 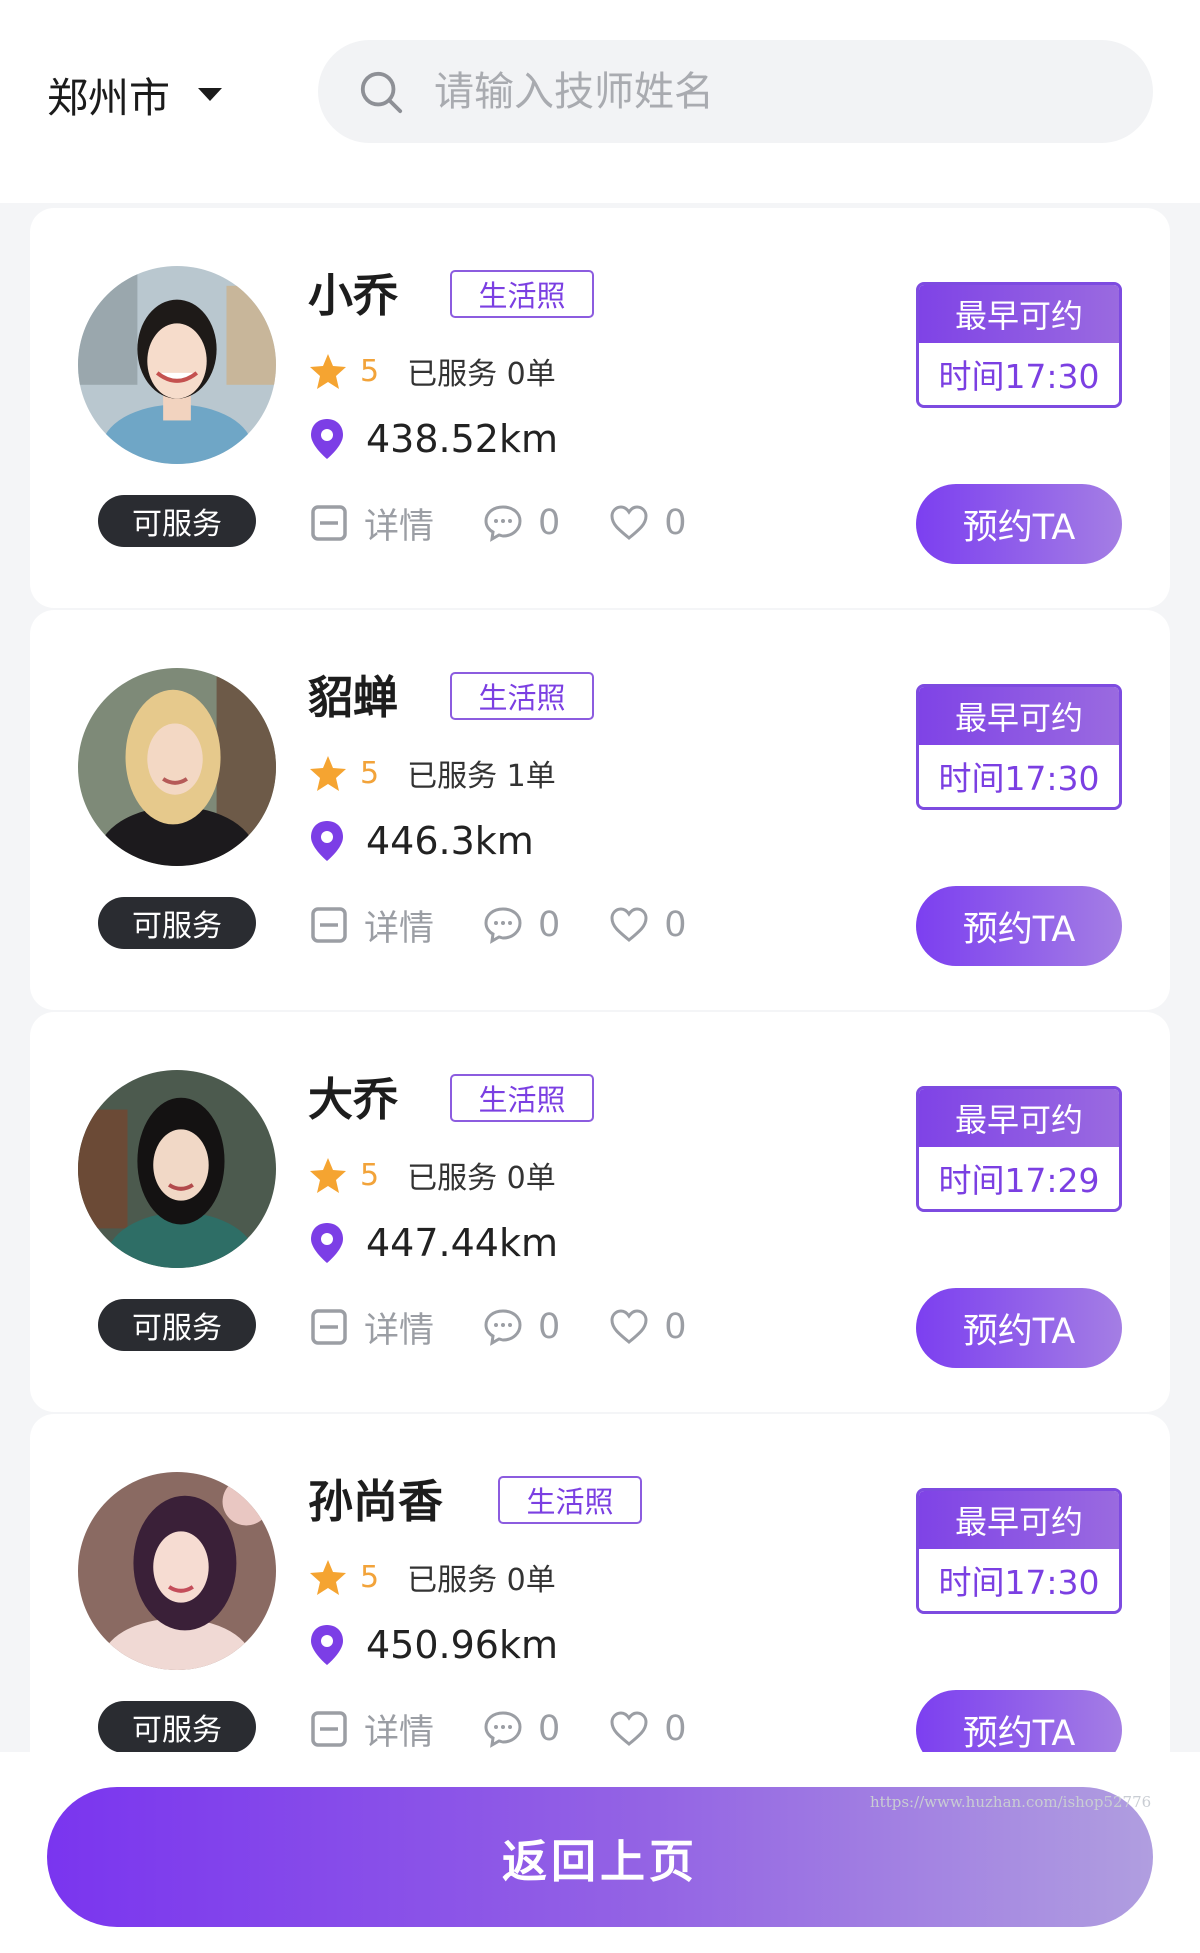 What do you see at coordinates (433, 1645) in the screenshot?
I see `distance-row: 450.96km` at bounding box center [433, 1645].